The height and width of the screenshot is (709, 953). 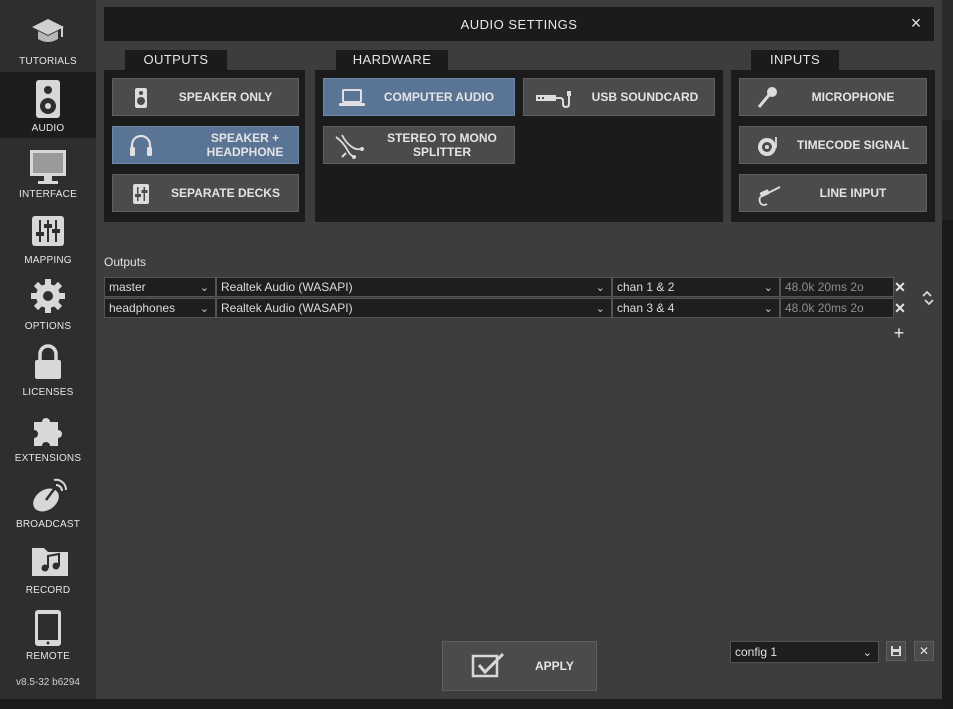 What do you see at coordinates (160, 287) in the screenshot?
I see `channel-select: master ⌄` at bounding box center [160, 287].